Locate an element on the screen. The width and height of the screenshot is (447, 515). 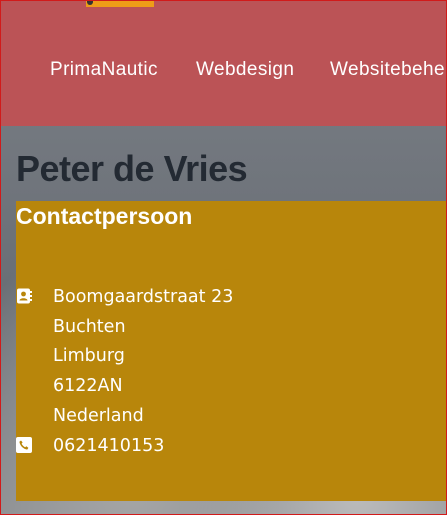
address-country: Nederland is located at coordinates (98, 416).